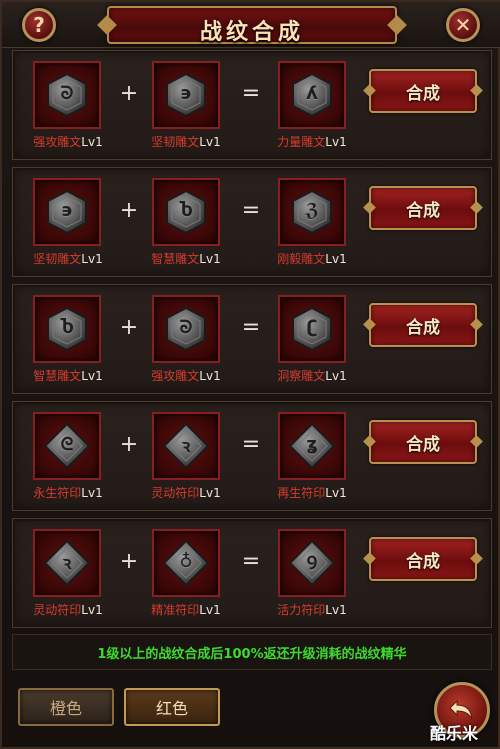 This screenshot has width=500, height=749. What do you see at coordinates (301, 259) in the screenshot?
I see `item-name: 刚毅雕文` at bounding box center [301, 259].